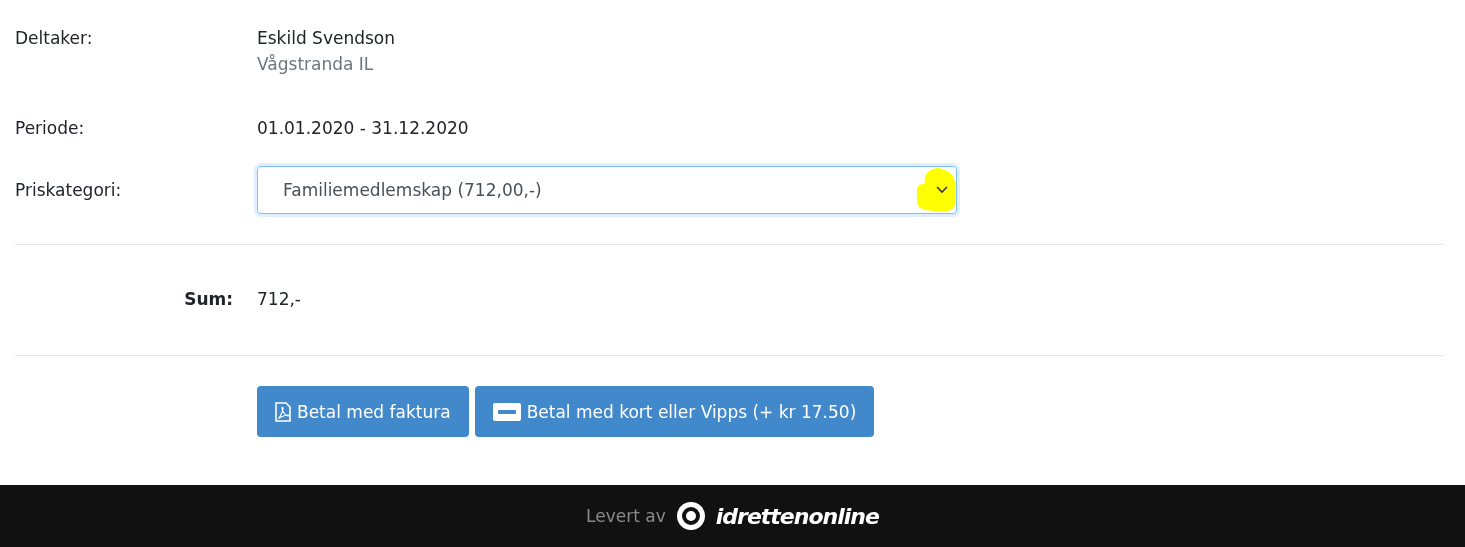 The width and height of the screenshot is (1465, 547). I want to click on field-label: Deltaker:, so click(54, 39).